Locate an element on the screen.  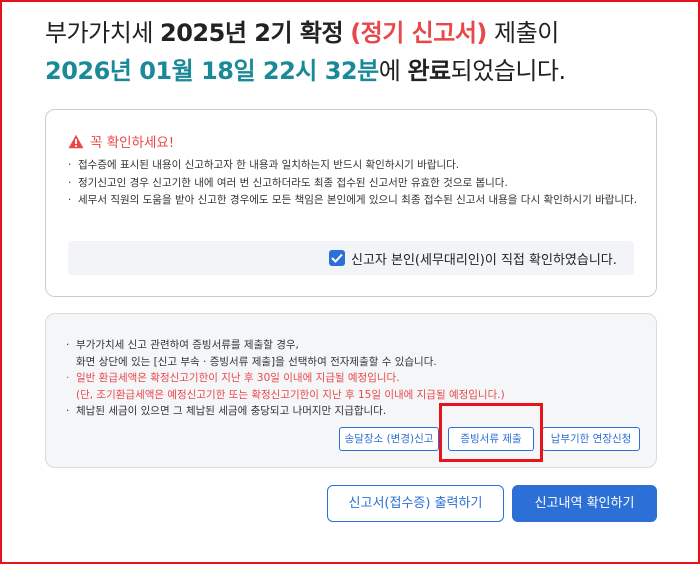
payment-extension-button: 납부기한 연장신청 is located at coordinates (591, 439).